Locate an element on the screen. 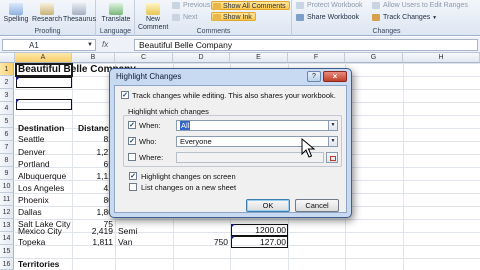  protect-workbook-icon is located at coordinates (300, 5).